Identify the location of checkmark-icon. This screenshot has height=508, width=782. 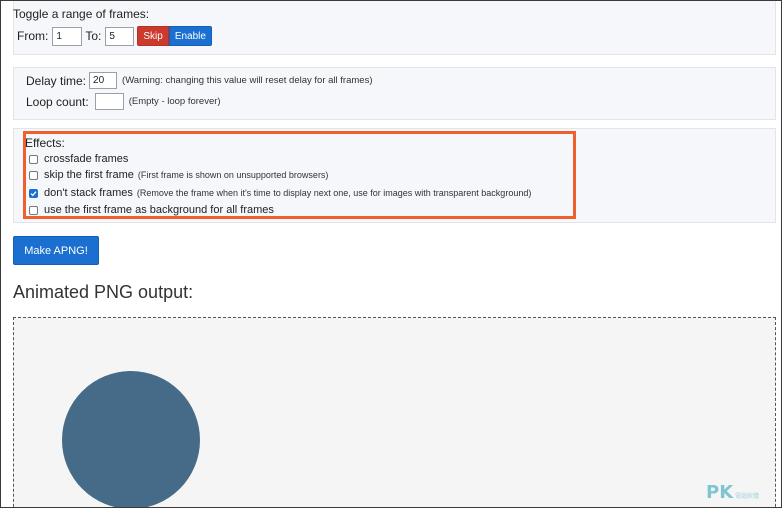
(33, 193).